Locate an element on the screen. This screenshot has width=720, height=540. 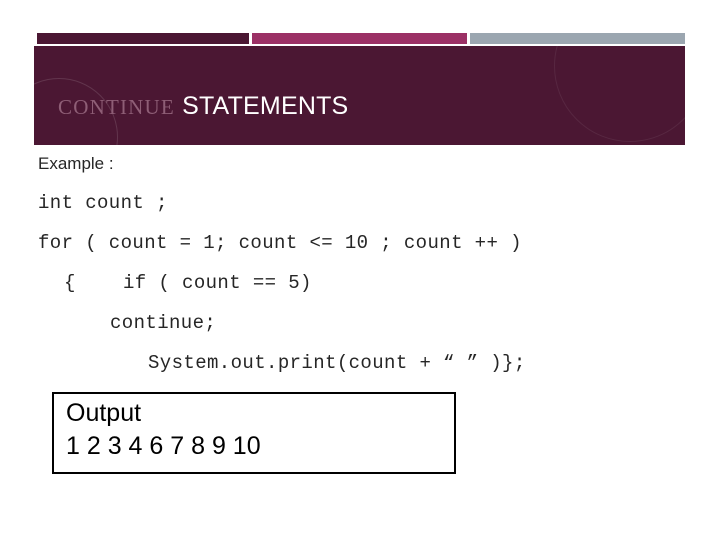
page-title-main: STATEMENTS is located at coordinates (261, 106).